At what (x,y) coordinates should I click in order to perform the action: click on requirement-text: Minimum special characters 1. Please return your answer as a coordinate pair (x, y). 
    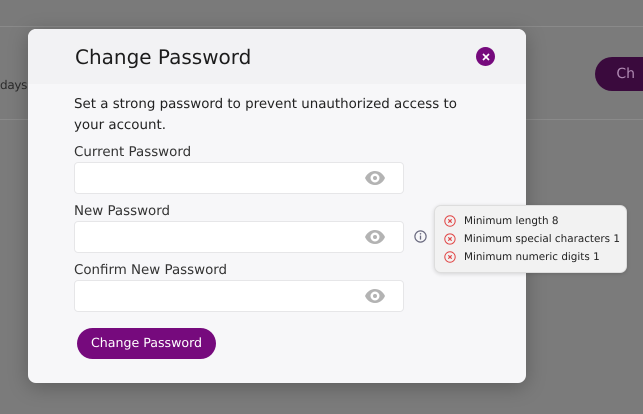
    Looking at the image, I should click on (542, 239).